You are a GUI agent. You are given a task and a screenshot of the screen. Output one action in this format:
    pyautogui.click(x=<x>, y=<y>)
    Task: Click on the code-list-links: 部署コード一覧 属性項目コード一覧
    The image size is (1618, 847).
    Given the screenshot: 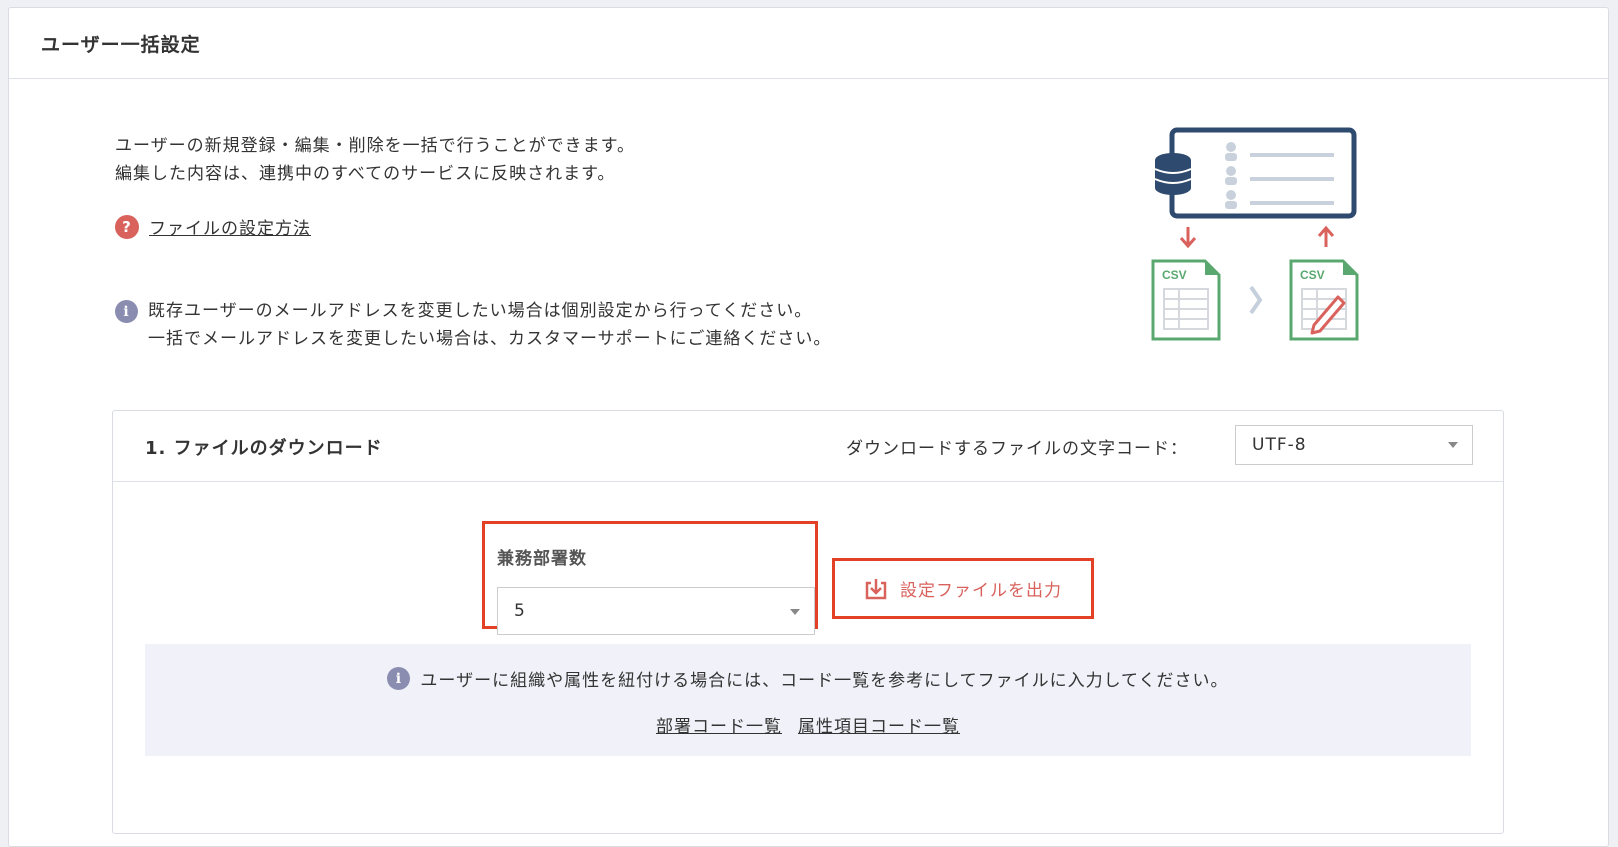 What is the action you would take?
    pyautogui.click(x=808, y=724)
    